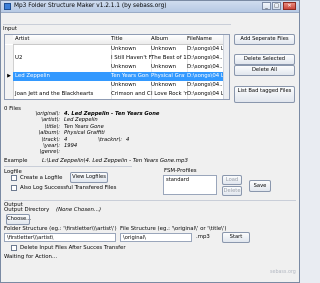  I want to click on delete-profile-button: Delete, so click(232, 191).